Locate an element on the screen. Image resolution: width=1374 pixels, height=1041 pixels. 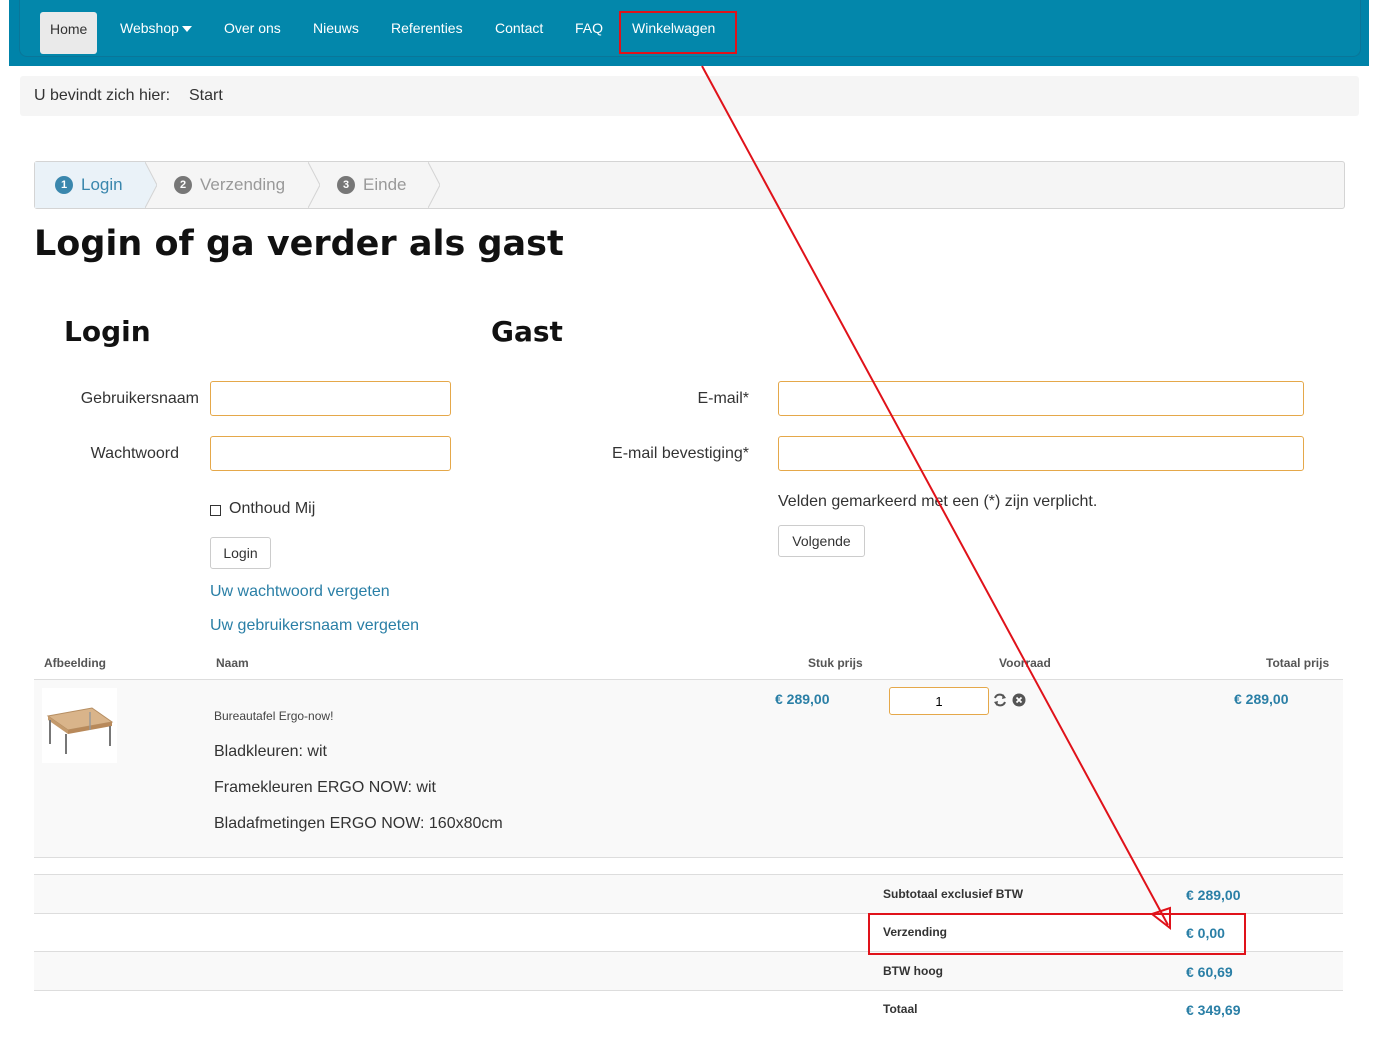
highlight-verzending is located at coordinates (1057, 934).